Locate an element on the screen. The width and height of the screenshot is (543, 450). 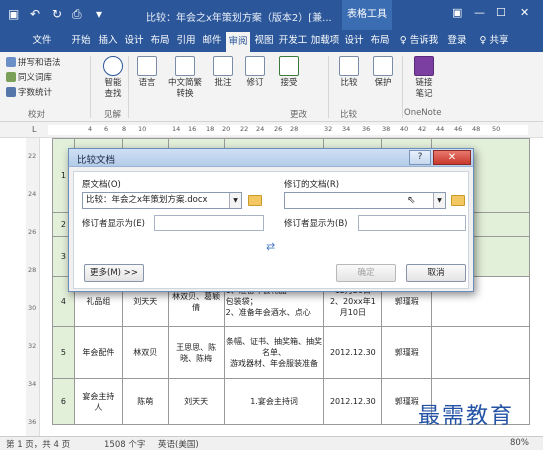
comments-button: 批注 is located at coordinates (223, 72).